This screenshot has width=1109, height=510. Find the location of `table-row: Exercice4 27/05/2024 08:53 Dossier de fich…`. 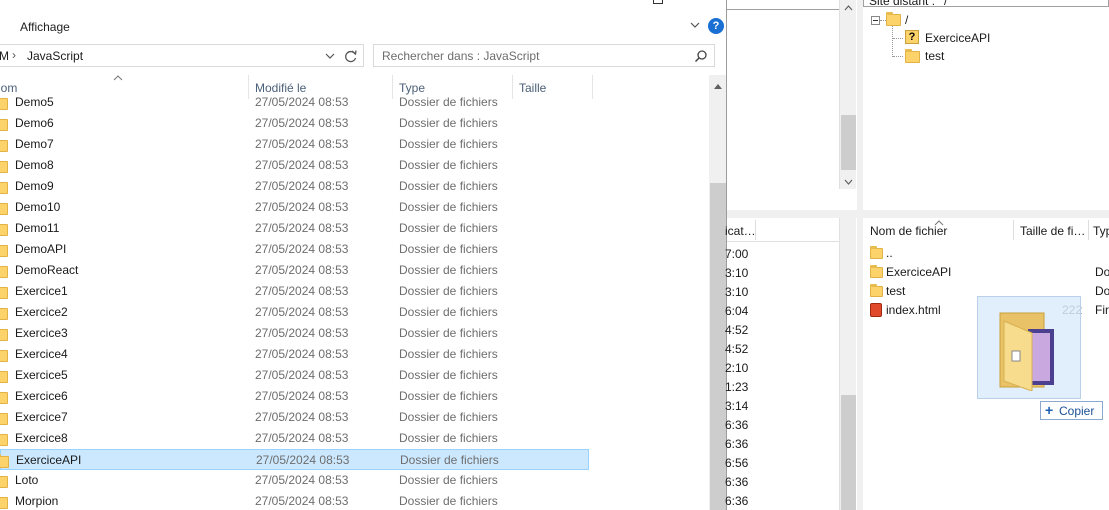

table-row: Exercice4 27/05/2024 08:53 Dossier de fich… is located at coordinates (354, 354).